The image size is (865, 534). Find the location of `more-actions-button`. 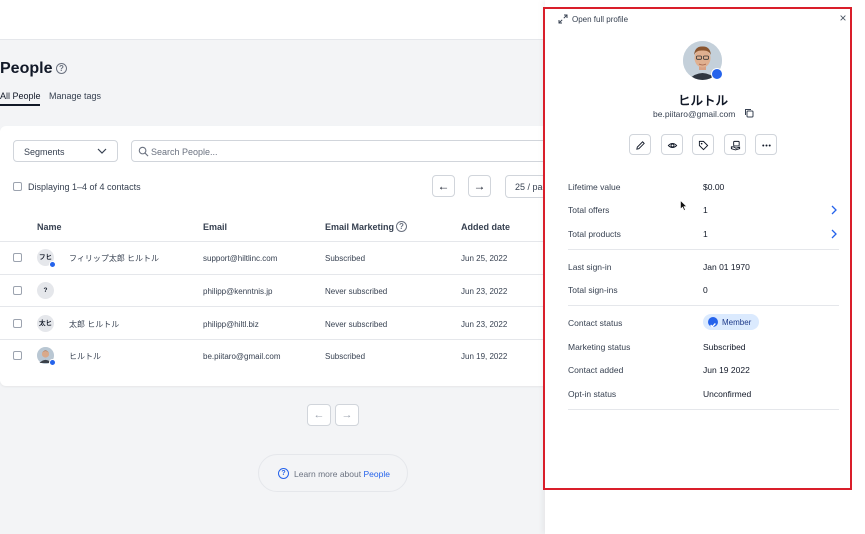

more-actions-button is located at coordinates (766, 144).